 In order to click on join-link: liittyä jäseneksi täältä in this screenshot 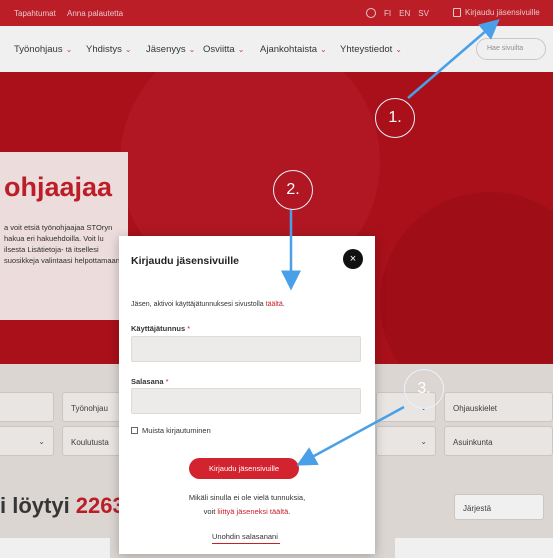, I will do `click(252, 511)`.